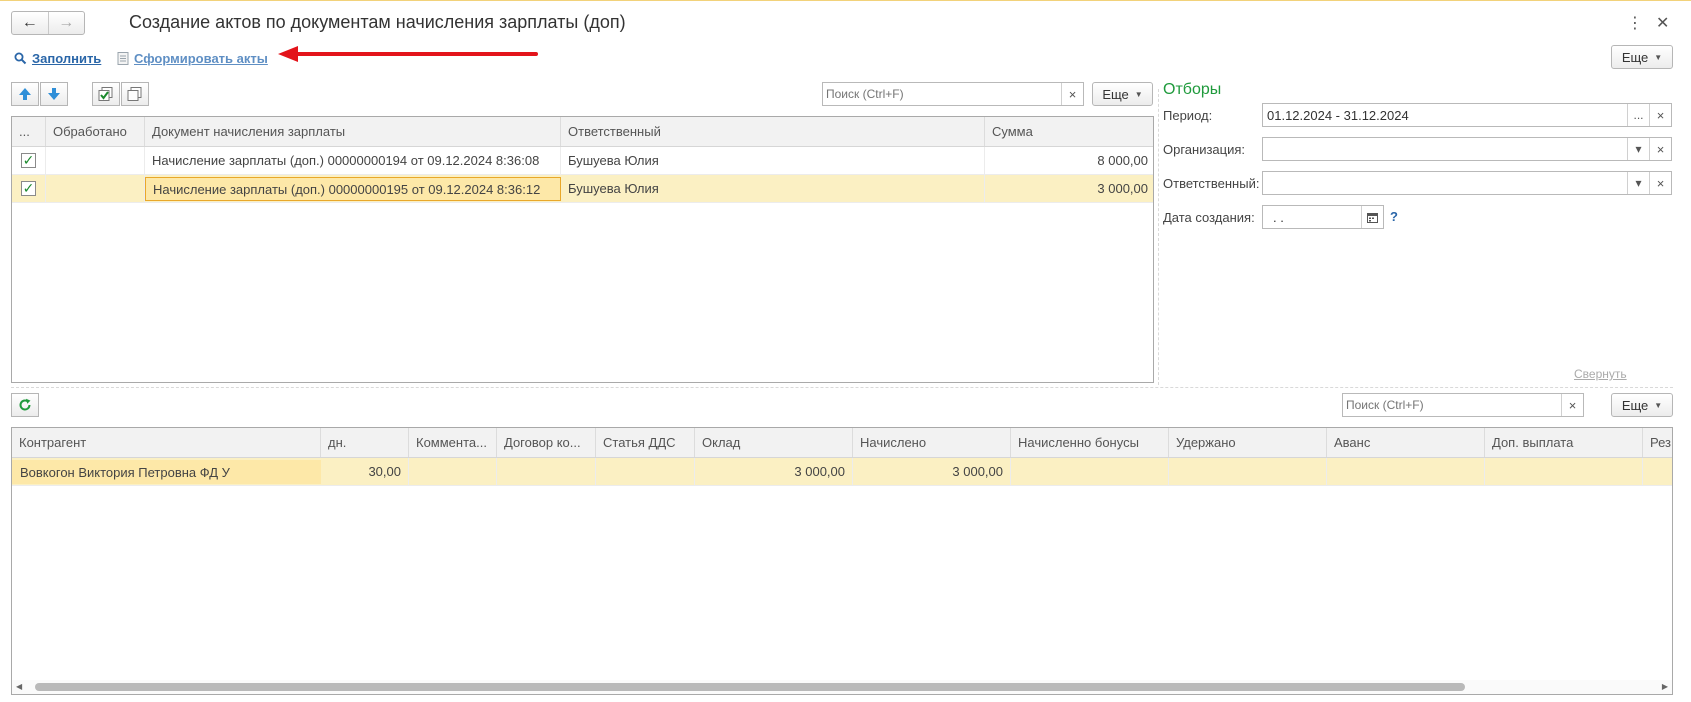 This screenshot has width=1691, height=702. What do you see at coordinates (365, 442) in the screenshot?
I see `col-header-days: дн.` at bounding box center [365, 442].